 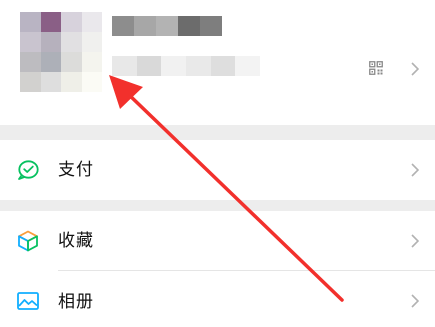 I want to click on pay-icon, so click(x=28, y=170).